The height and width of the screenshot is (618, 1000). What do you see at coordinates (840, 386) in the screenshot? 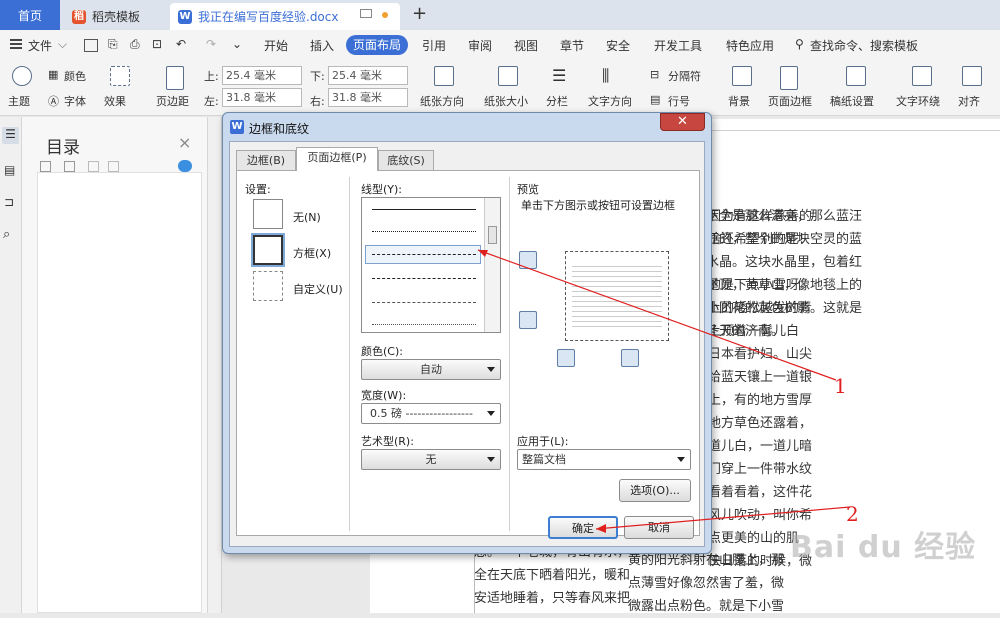
I see `annotation-label-1: 1` at bounding box center [840, 386].